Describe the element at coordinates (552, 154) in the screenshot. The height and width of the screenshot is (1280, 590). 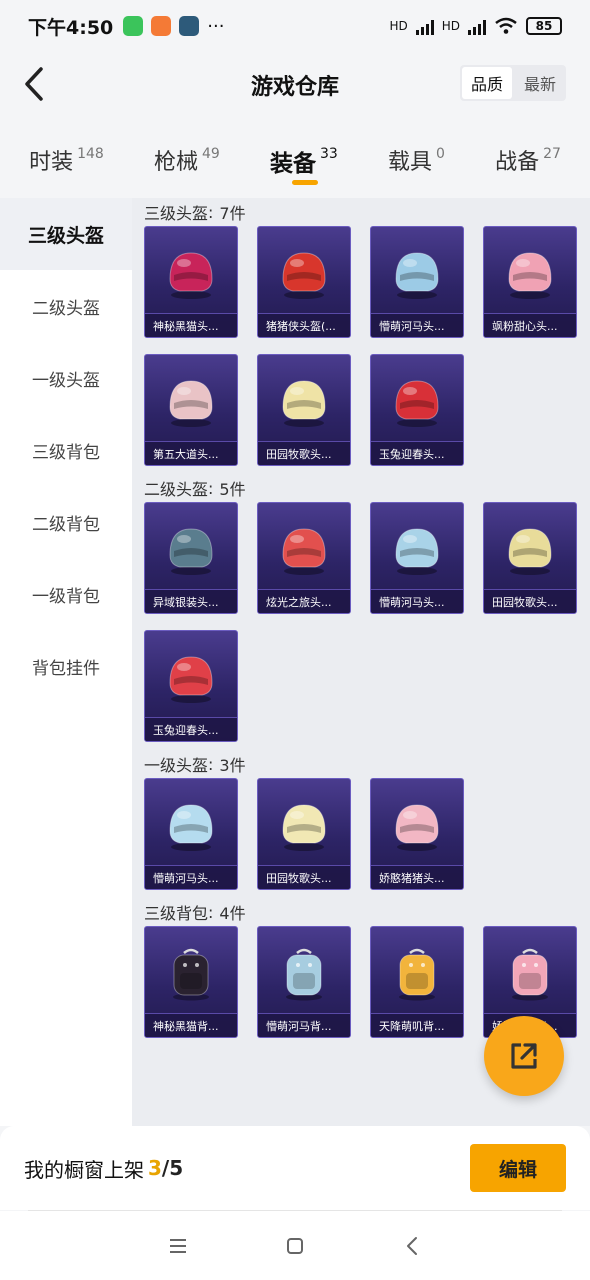
I see `tab-count: 27` at that location.